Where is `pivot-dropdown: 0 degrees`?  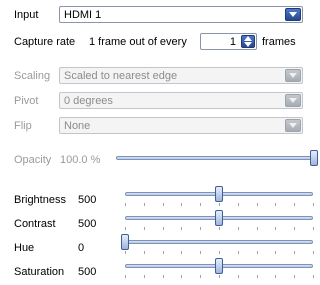
pivot-dropdown: 0 degrees is located at coordinates (181, 100).